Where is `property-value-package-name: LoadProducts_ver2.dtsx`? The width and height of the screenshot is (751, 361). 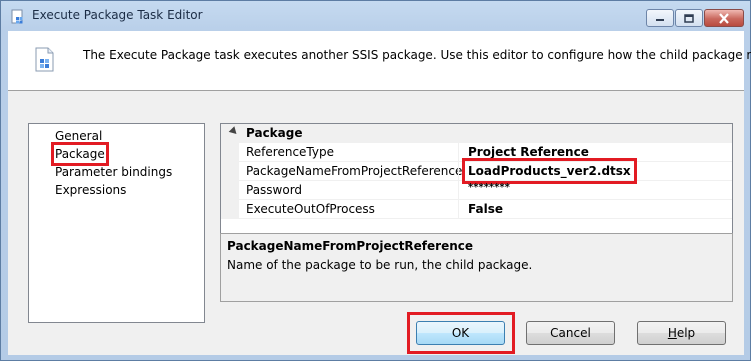
property-value-package-name: LoadProducts_ver2.dtsx is located at coordinates (549, 171).